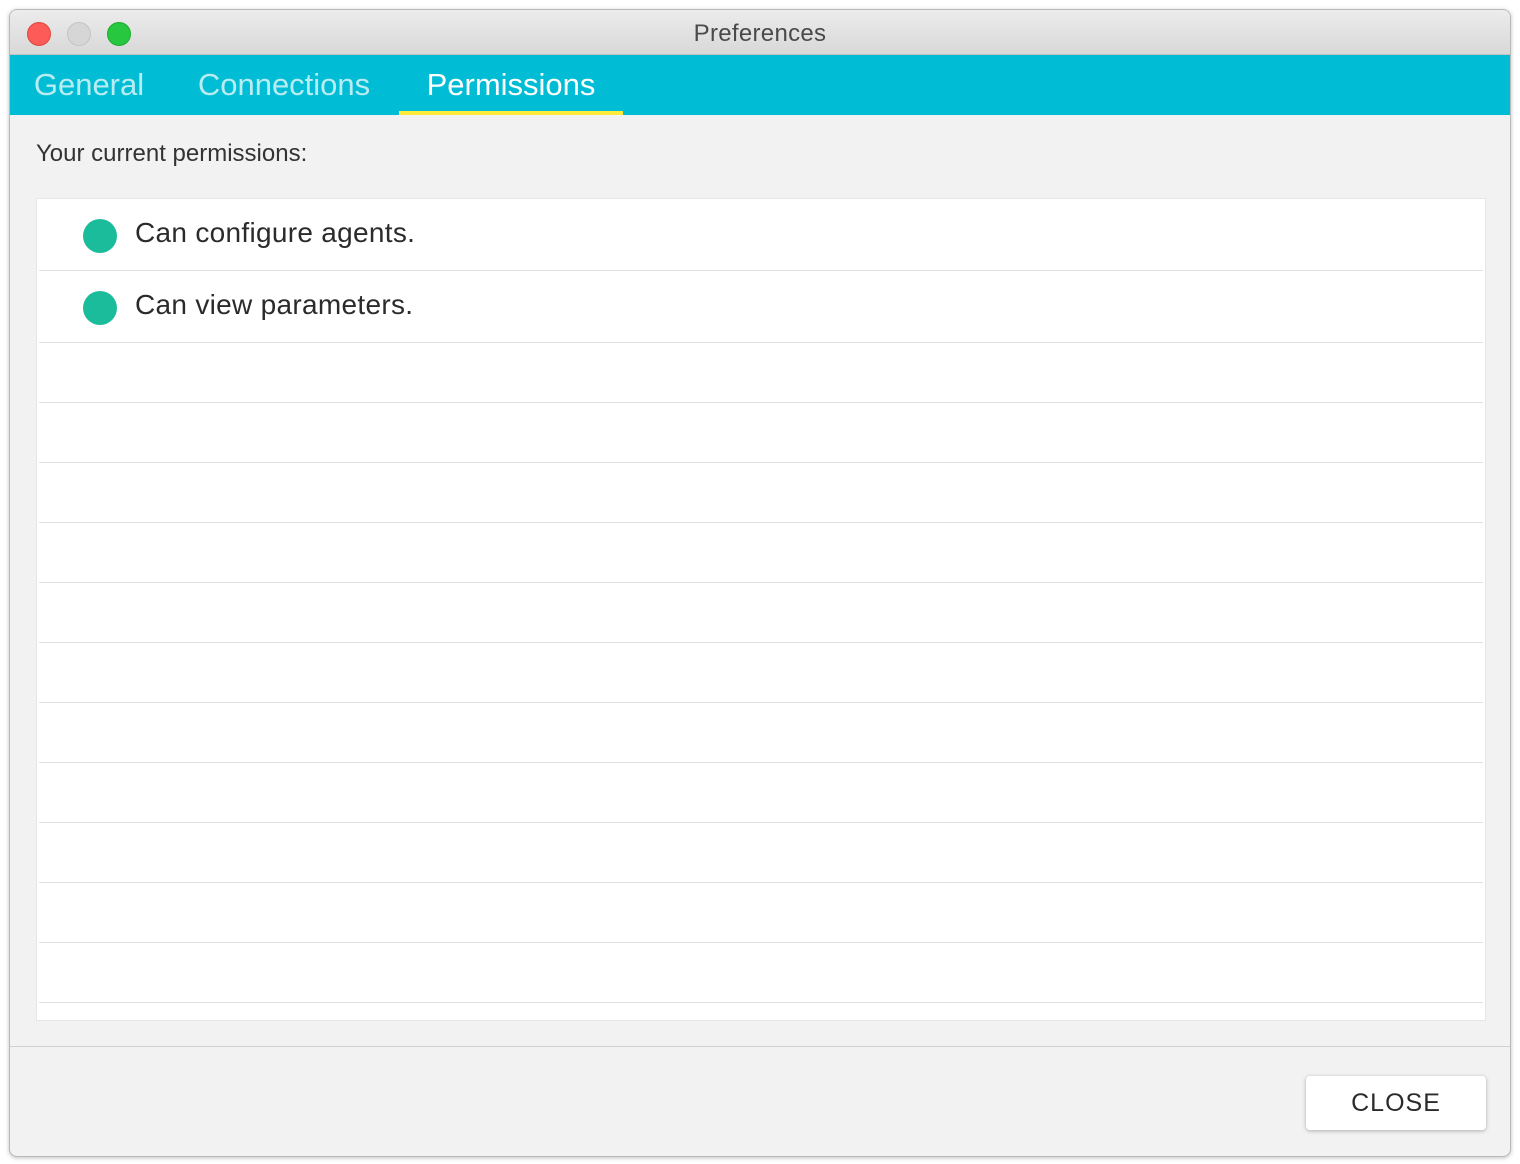 This screenshot has height=1164, width=1520. Describe the element at coordinates (89, 85) in the screenshot. I see `tab-general: General` at that location.